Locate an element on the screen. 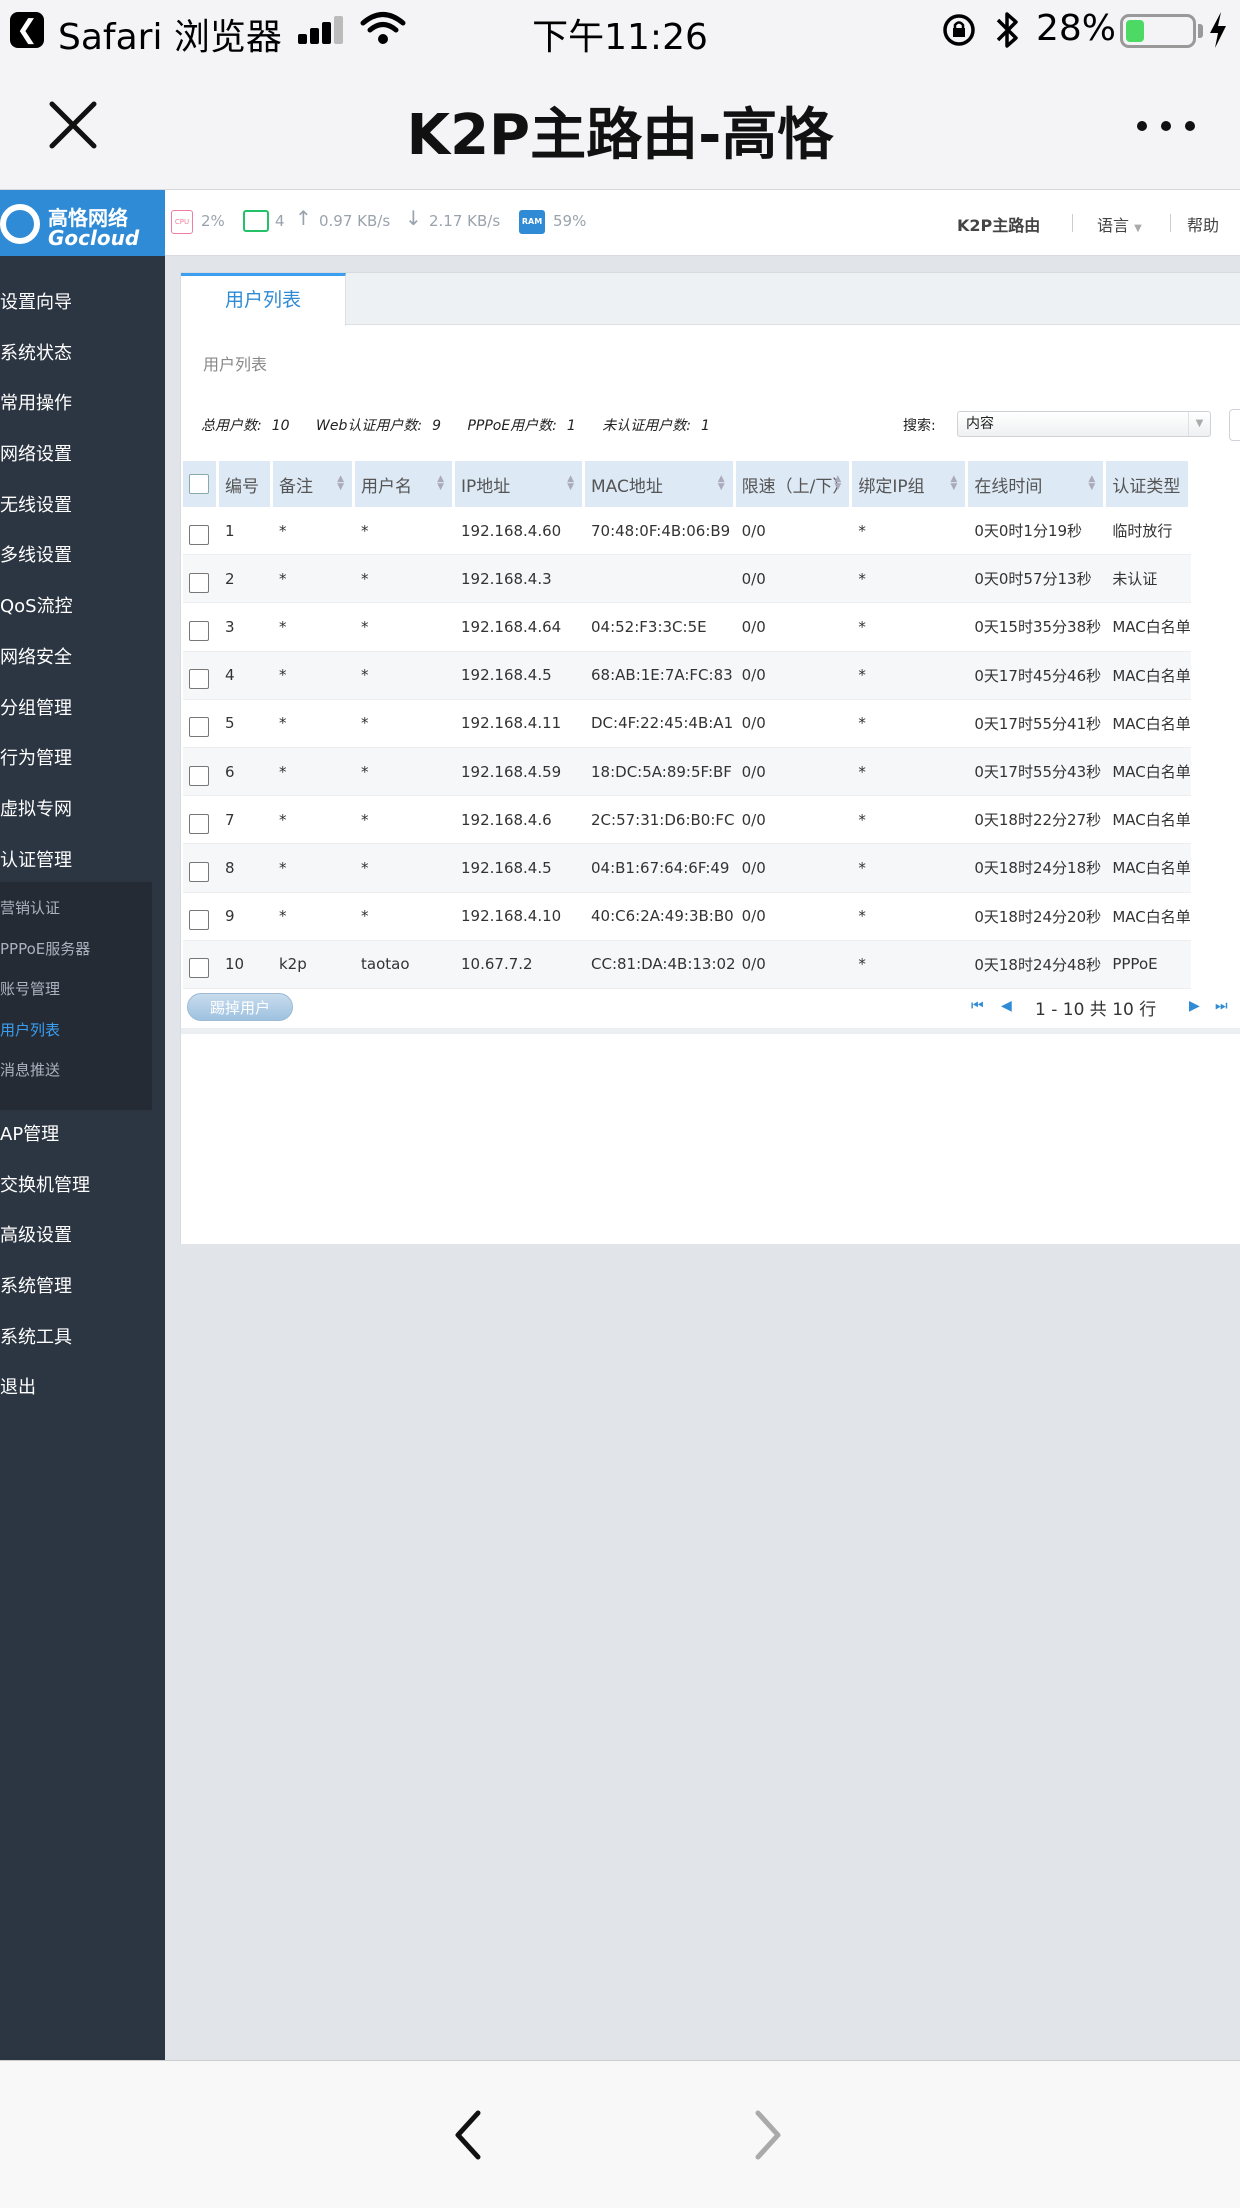 The width and height of the screenshot is (1240, 2208). table-cell: 192.168.4.6 is located at coordinates (520, 820).